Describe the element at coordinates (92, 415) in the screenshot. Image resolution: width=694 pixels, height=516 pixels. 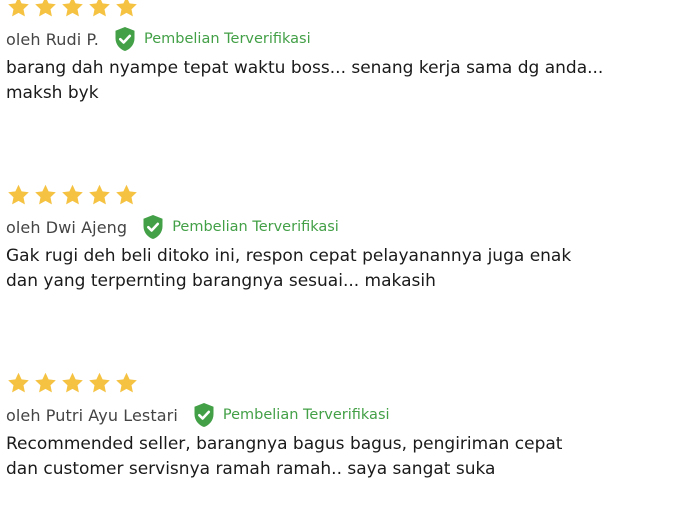
I see `reviewer-name: oleh Putri Ayu Lestari` at that location.